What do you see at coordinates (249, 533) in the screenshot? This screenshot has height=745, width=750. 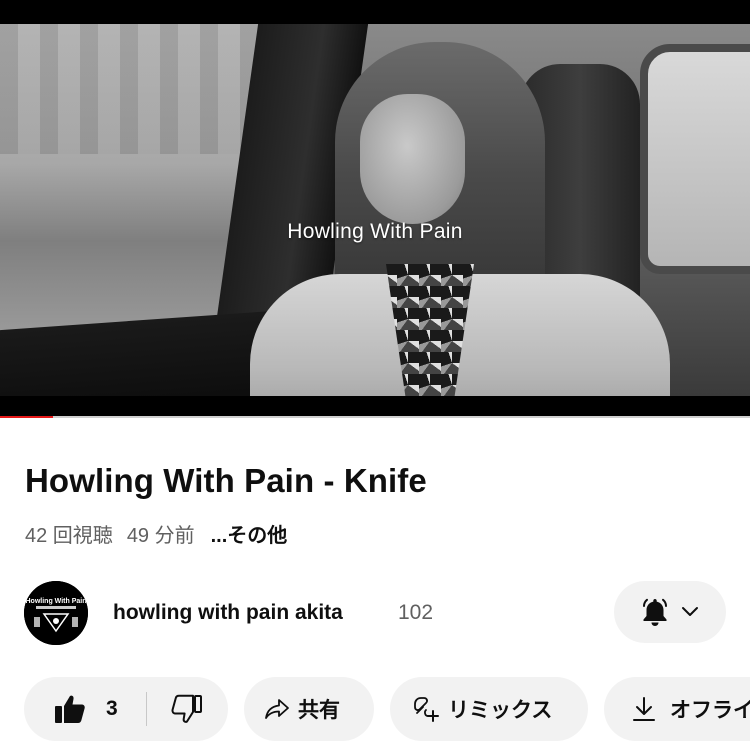 I see `more-description-link: ...その他` at bounding box center [249, 533].